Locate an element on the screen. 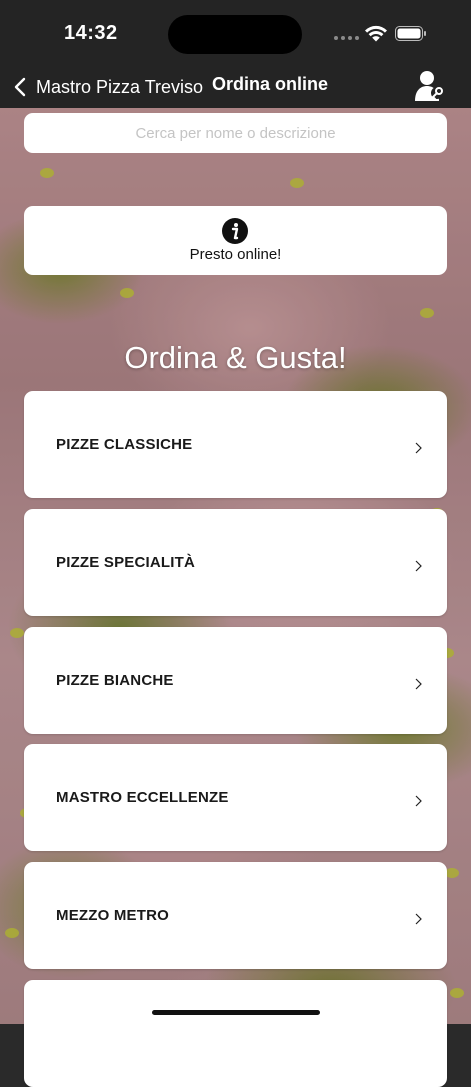 This screenshot has width=471, height=1087. category-label: MASTRO ECCELLENZE is located at coordinates (142, 797).